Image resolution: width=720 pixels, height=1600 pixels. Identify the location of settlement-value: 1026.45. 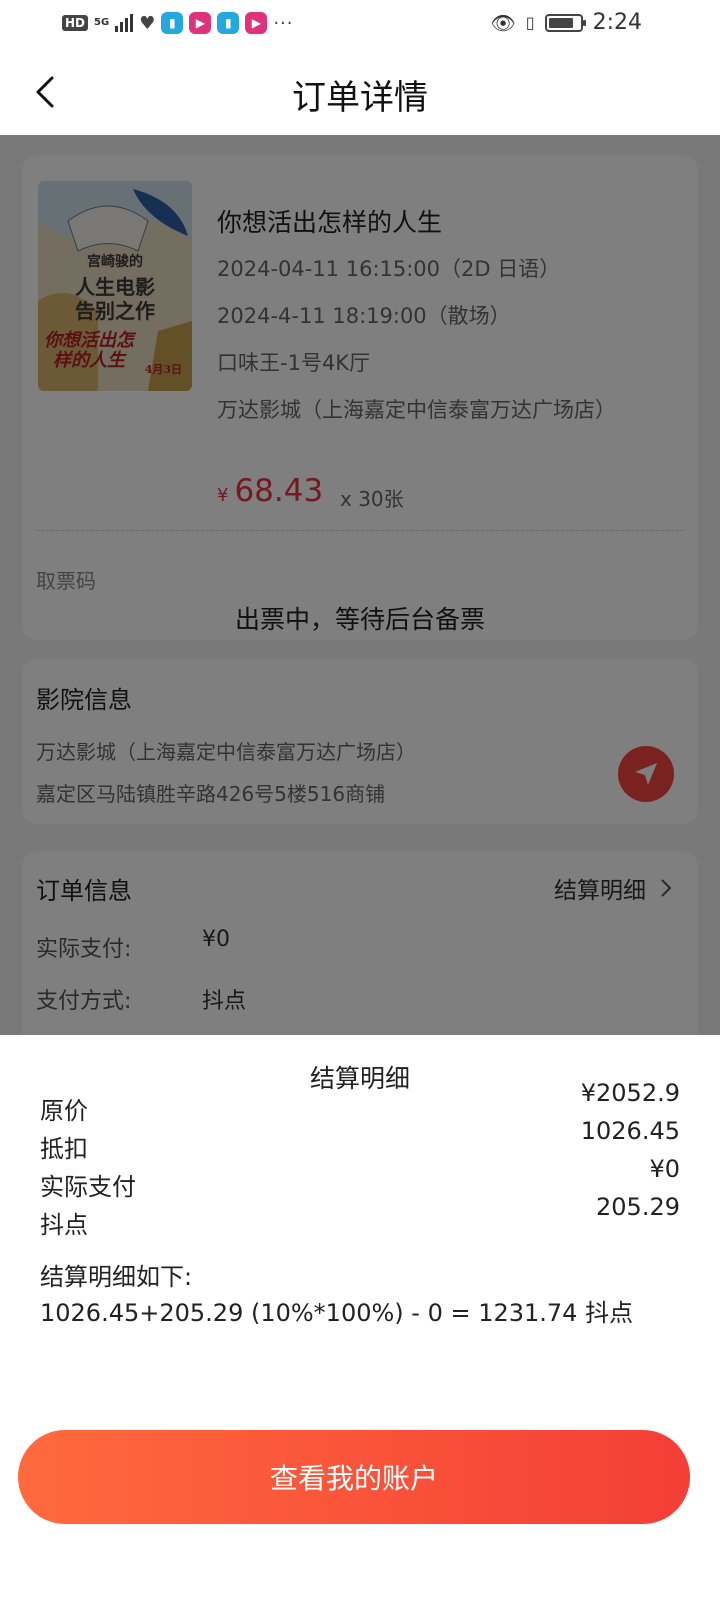
(630, 1131).